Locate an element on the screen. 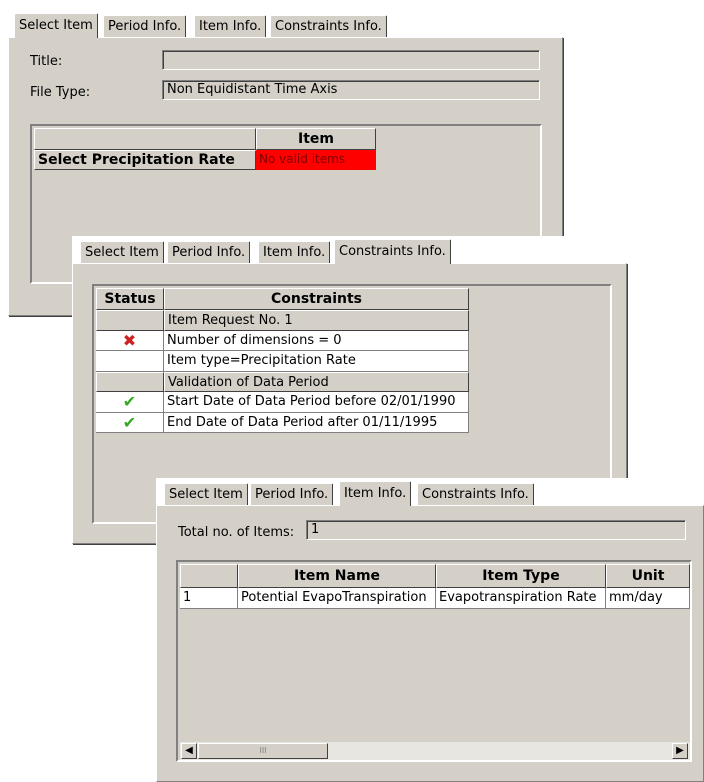 This screenshot has height=782, width=704. constraint-group-row: Validation of Data Period is located at coordinates (316, 381).